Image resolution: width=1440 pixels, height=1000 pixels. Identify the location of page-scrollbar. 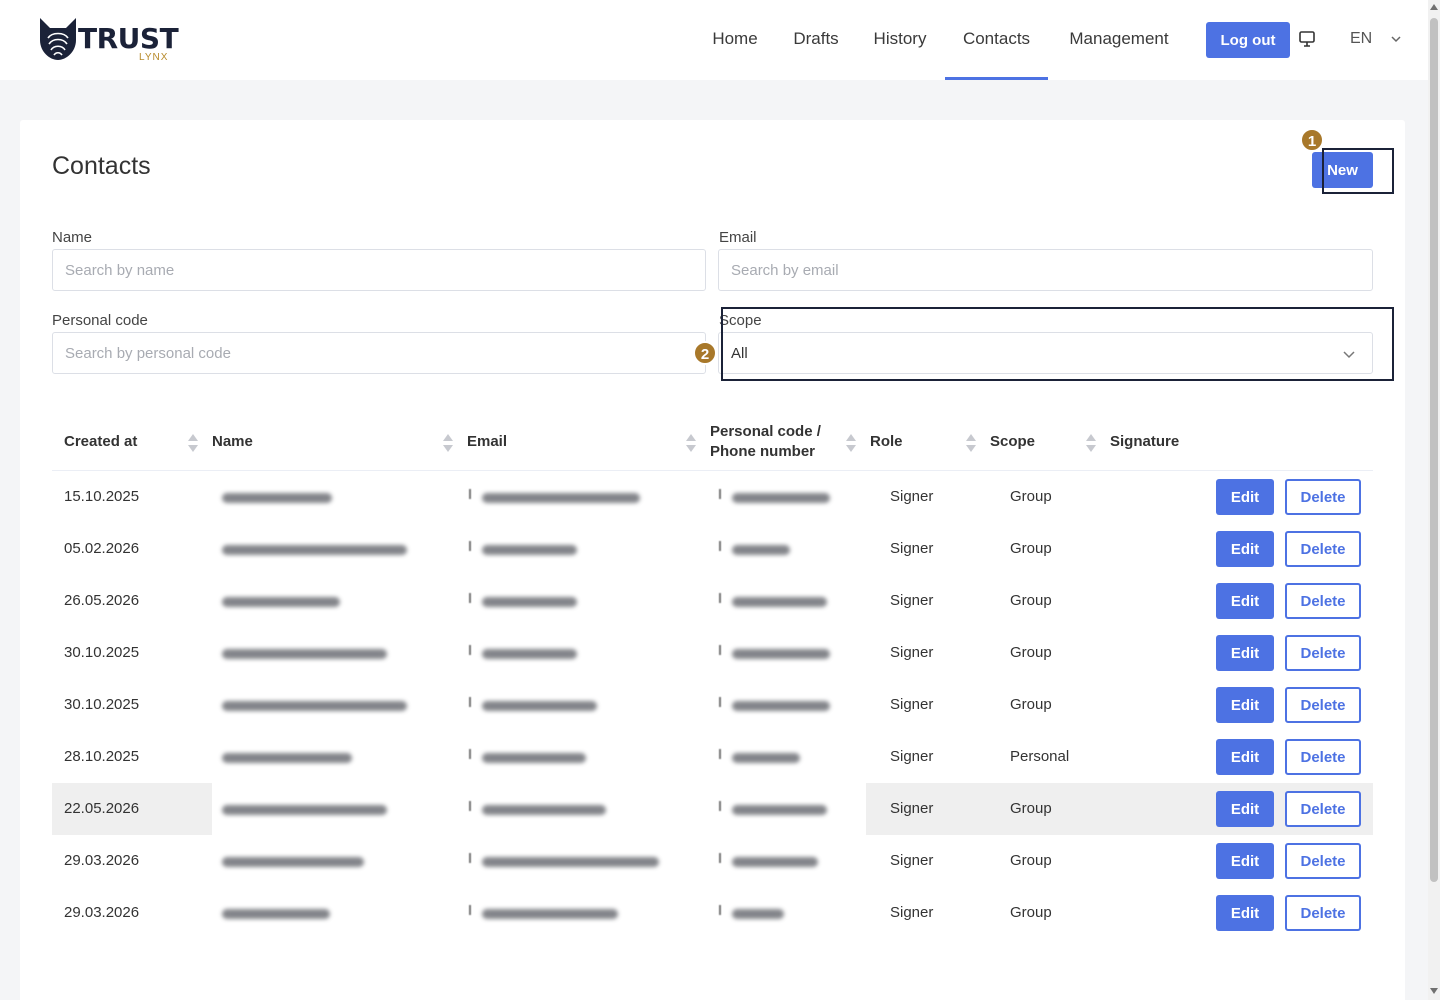
(1434, 500).